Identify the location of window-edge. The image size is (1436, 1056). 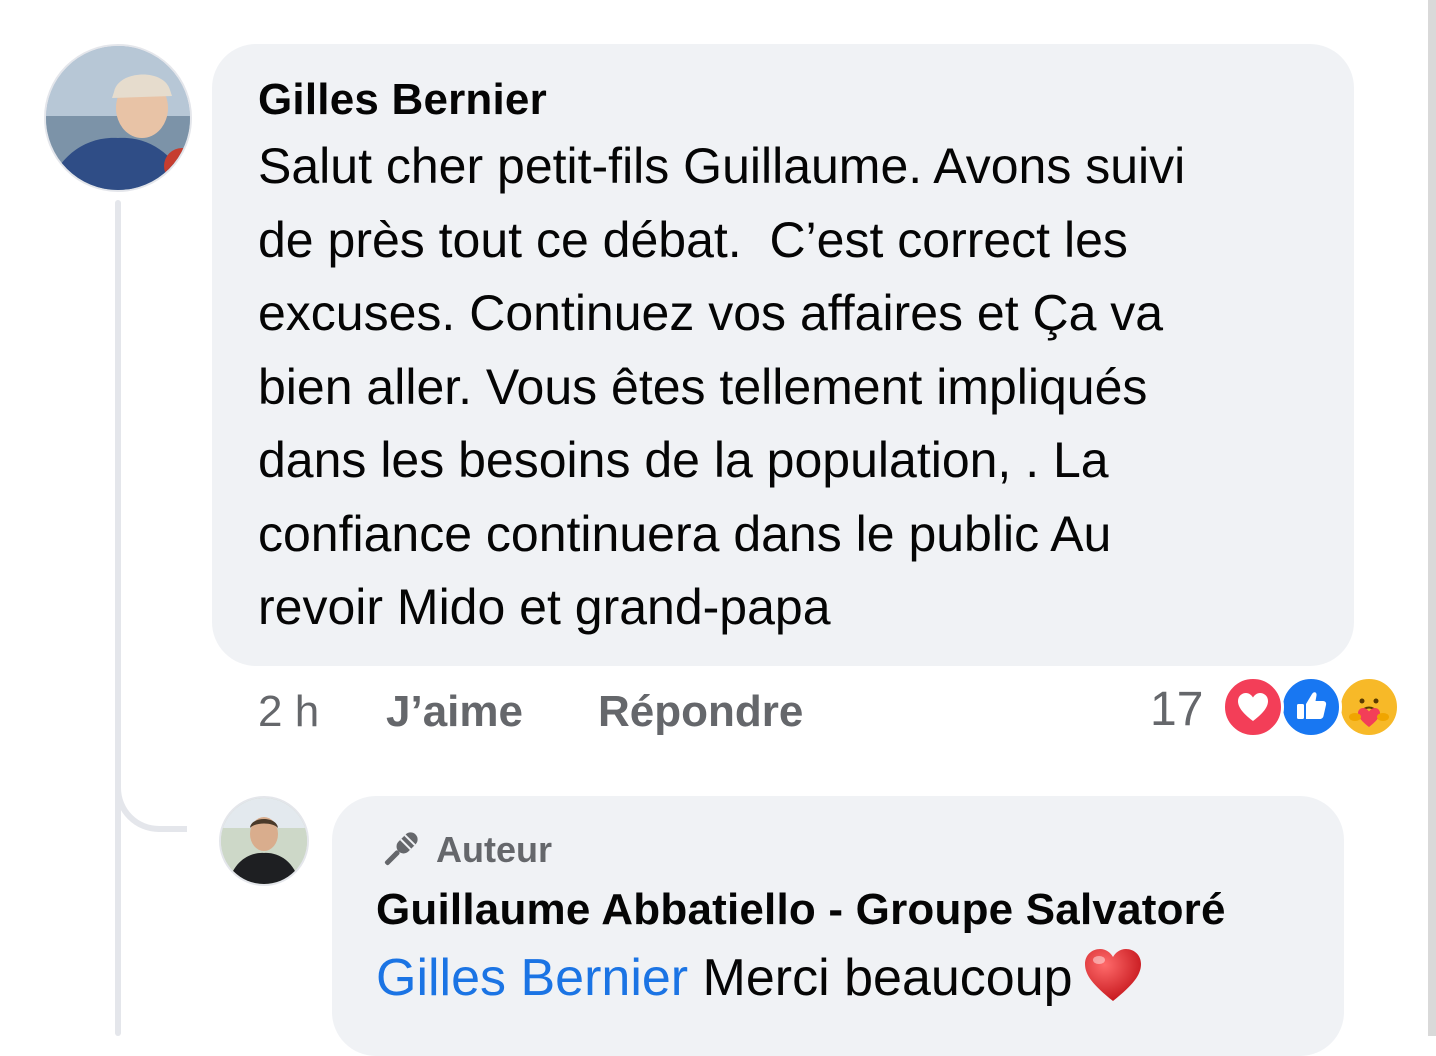
(1432, 518).